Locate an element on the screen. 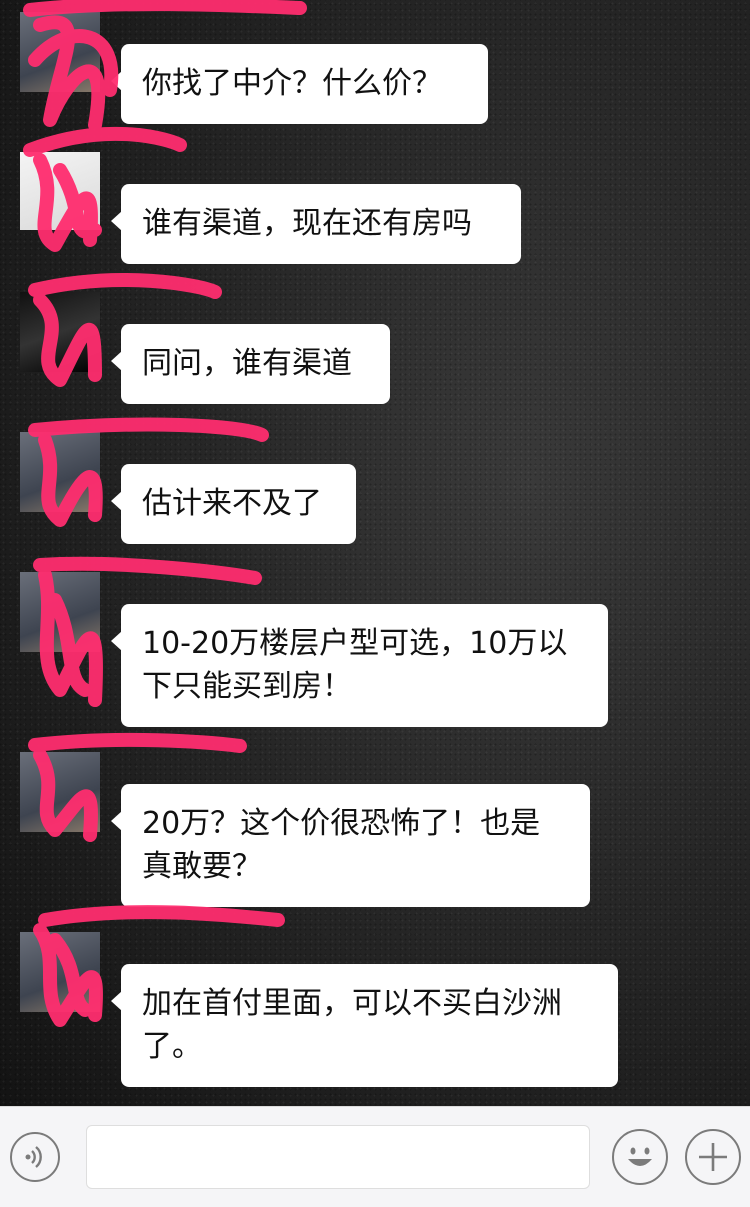  voice-button is located at coordinates (35, 1157).